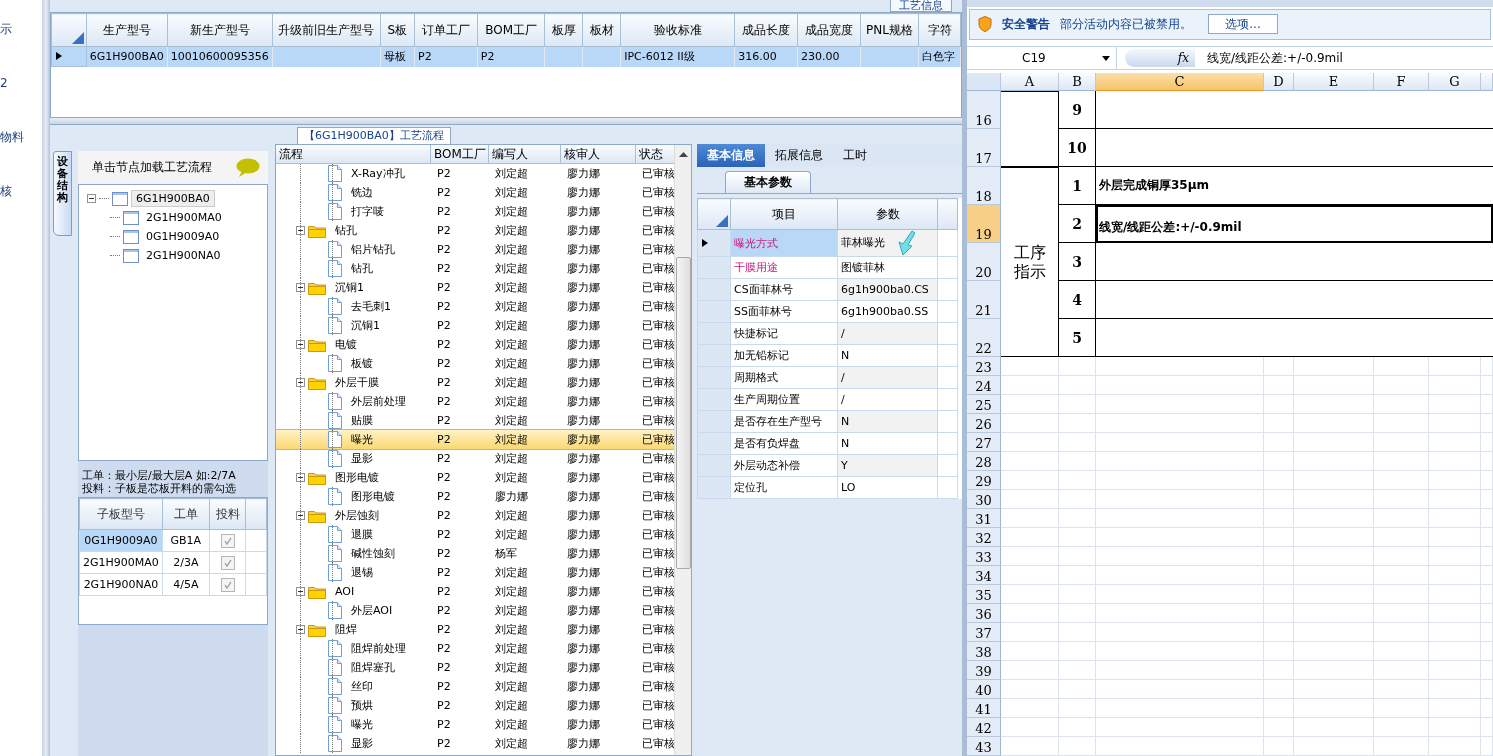  Describe the element at coordinates (887, 214) in the screenshot. I see `column-header: 参数` at that location.